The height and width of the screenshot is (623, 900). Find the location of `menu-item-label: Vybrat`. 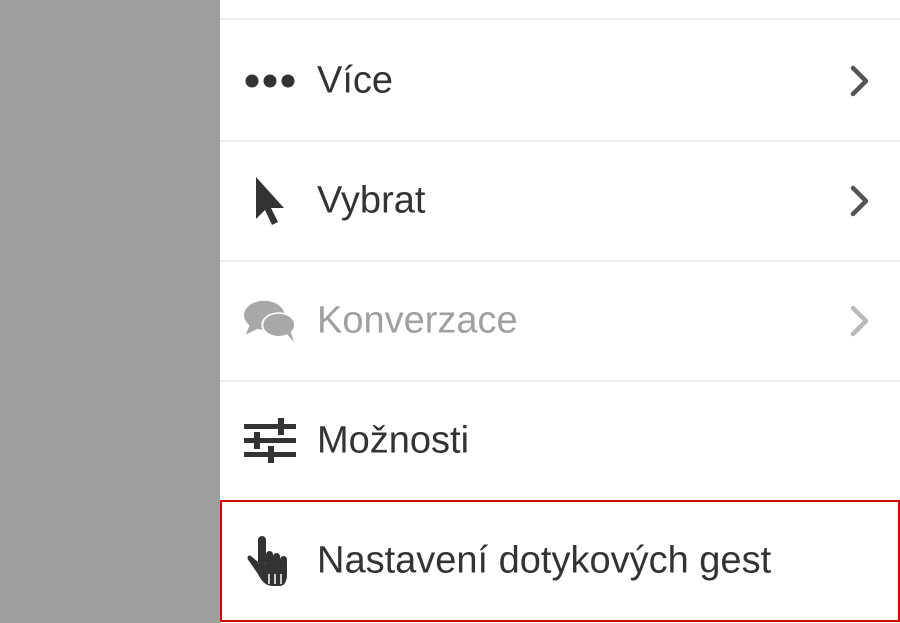

menu-item-label: Vybrat is located at coordinates (371, 200).